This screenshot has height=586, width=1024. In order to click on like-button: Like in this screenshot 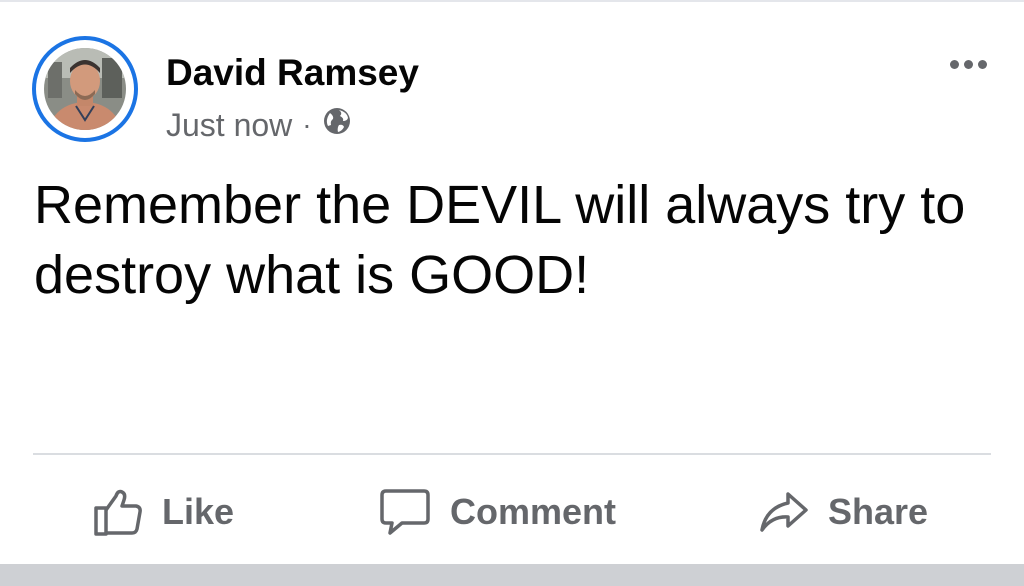, I will do `click(163, 512)`.